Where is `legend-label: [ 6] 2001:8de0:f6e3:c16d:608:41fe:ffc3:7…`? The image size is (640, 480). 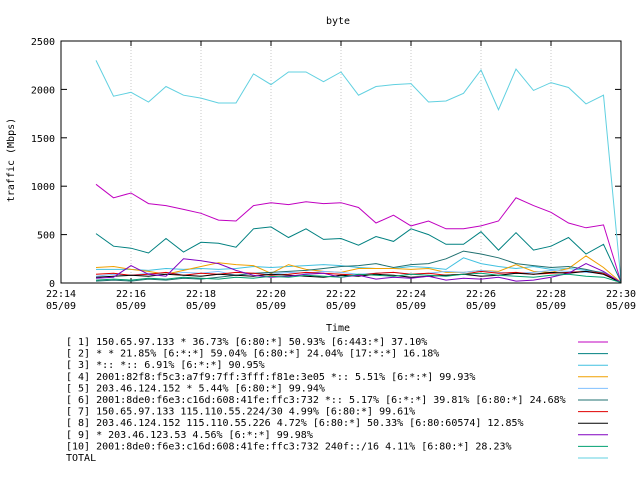
legend-label: [ 6] 2001:8de0:f6e3:c16d:608:41fe:ffc3:7… is located at coordinates (316, 400).